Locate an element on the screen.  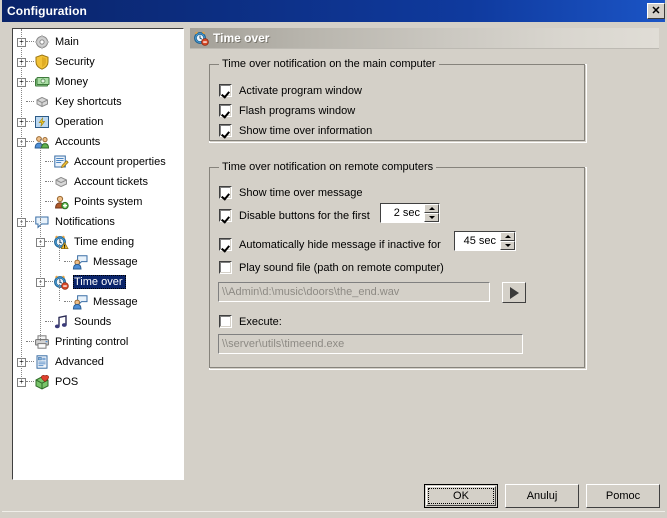
window-title: Configuration is located at coordinates (47, 11).